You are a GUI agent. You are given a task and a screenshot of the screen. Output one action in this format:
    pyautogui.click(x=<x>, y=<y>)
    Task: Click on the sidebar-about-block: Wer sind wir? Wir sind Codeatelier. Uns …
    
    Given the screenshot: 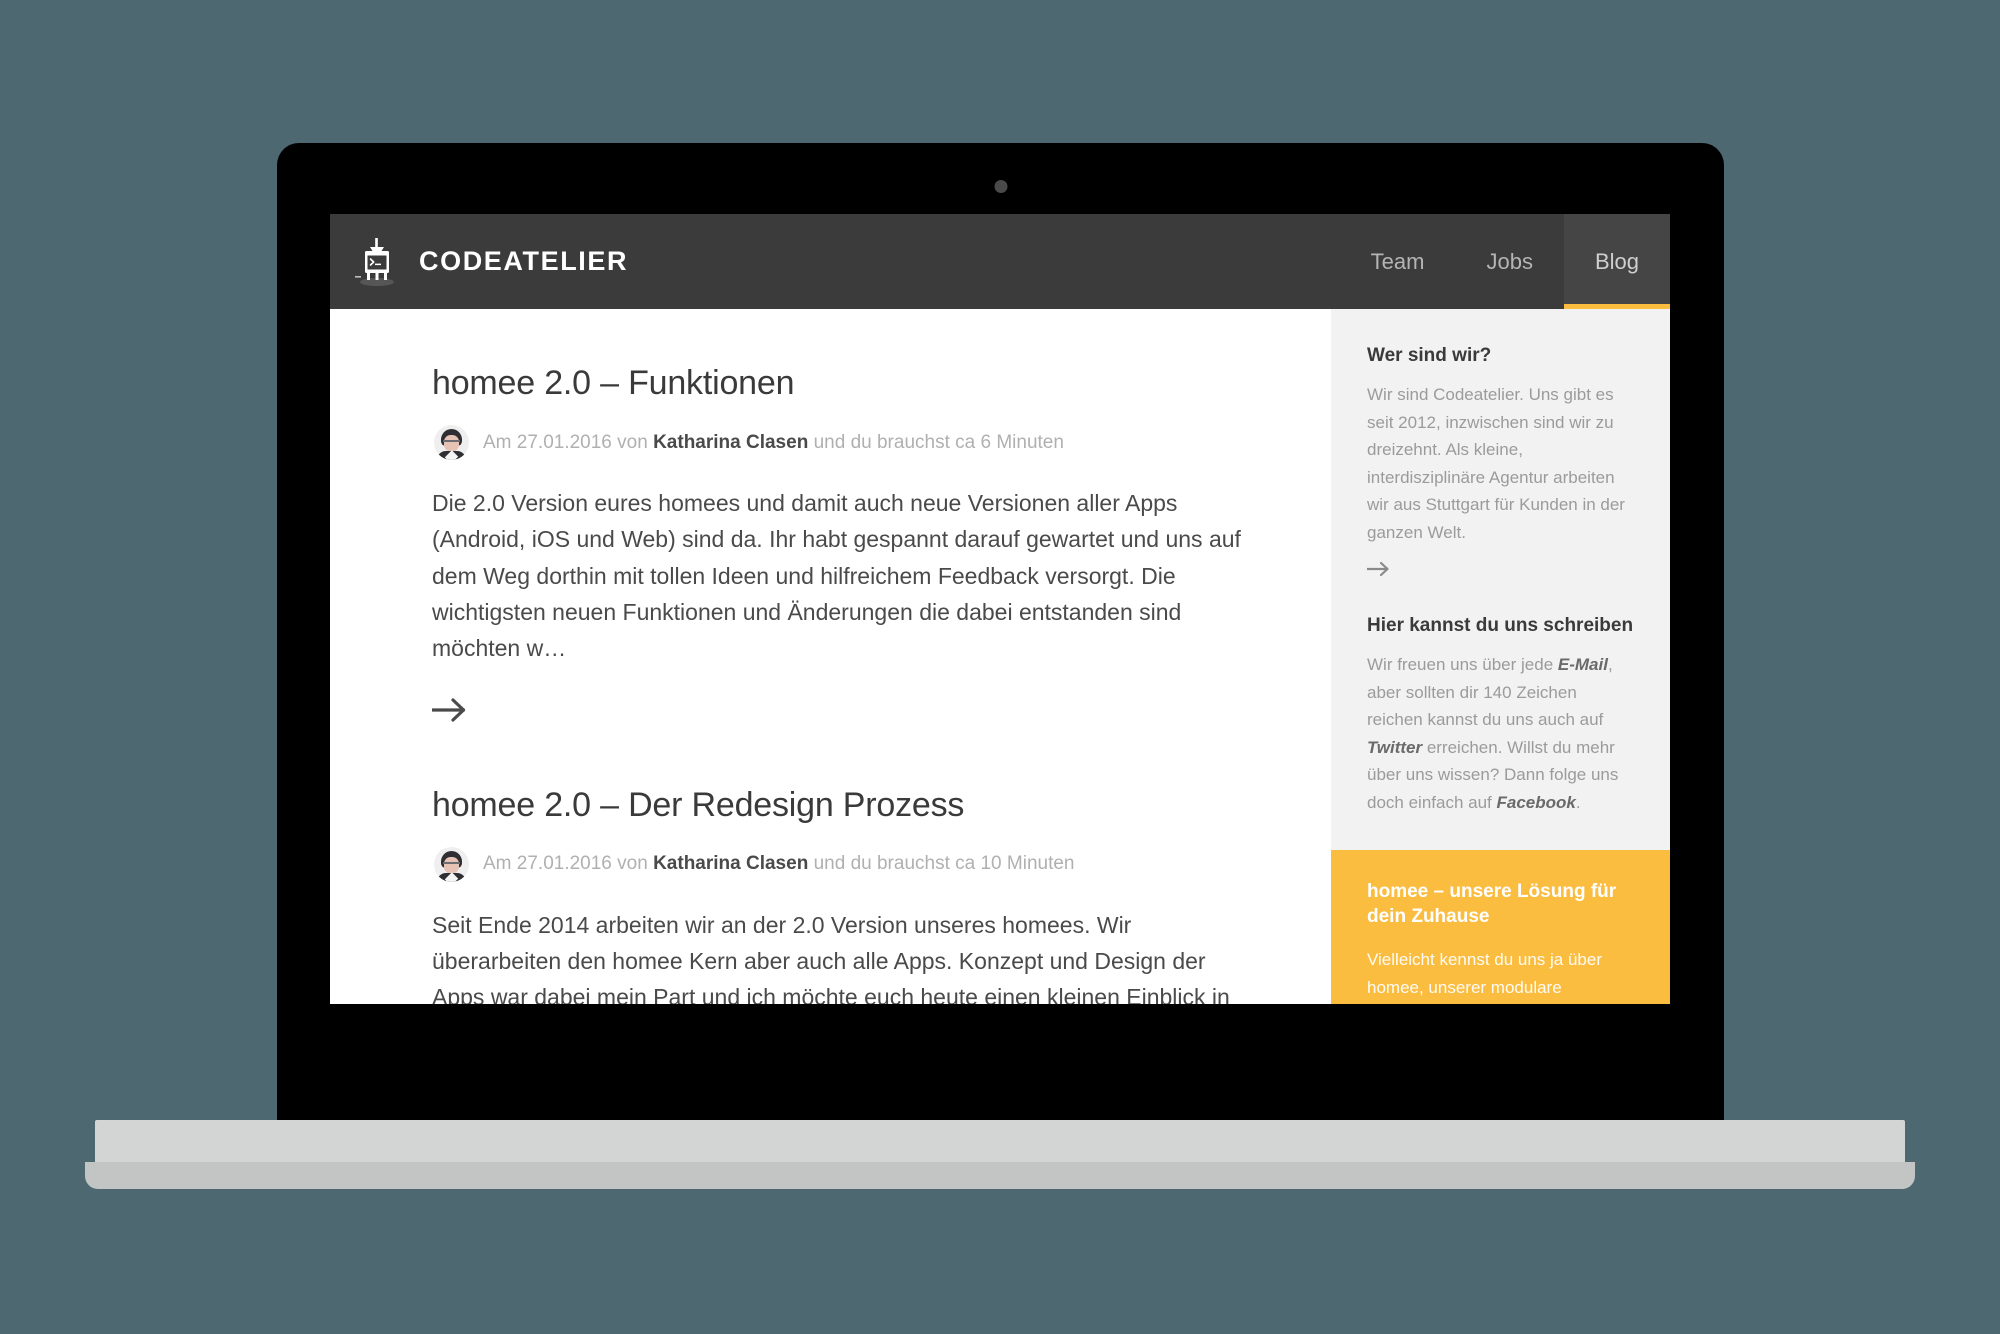 What is the action you would take?
    pyautogui.click(x=1500, y=446)
    